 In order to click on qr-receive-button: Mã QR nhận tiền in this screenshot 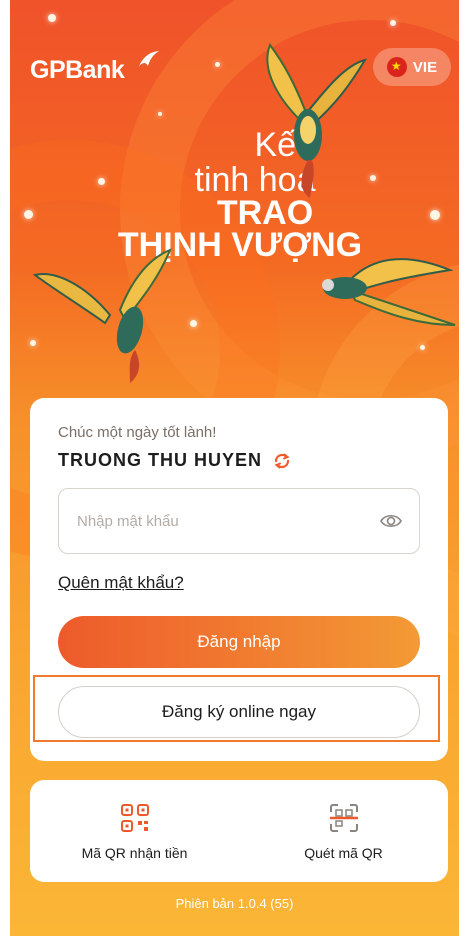, I will do `click(134, 831)`.